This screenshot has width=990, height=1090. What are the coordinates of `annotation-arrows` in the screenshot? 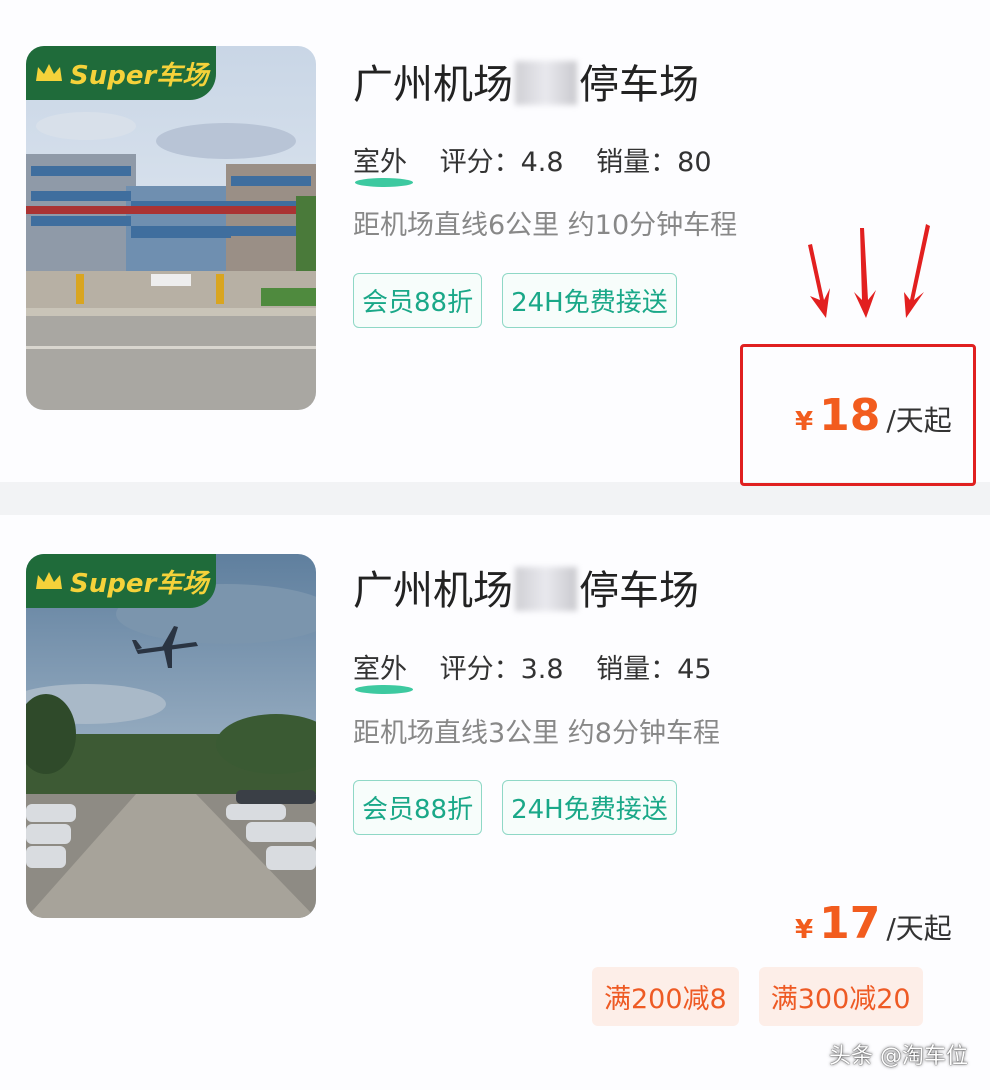 It's located at (869, 271).